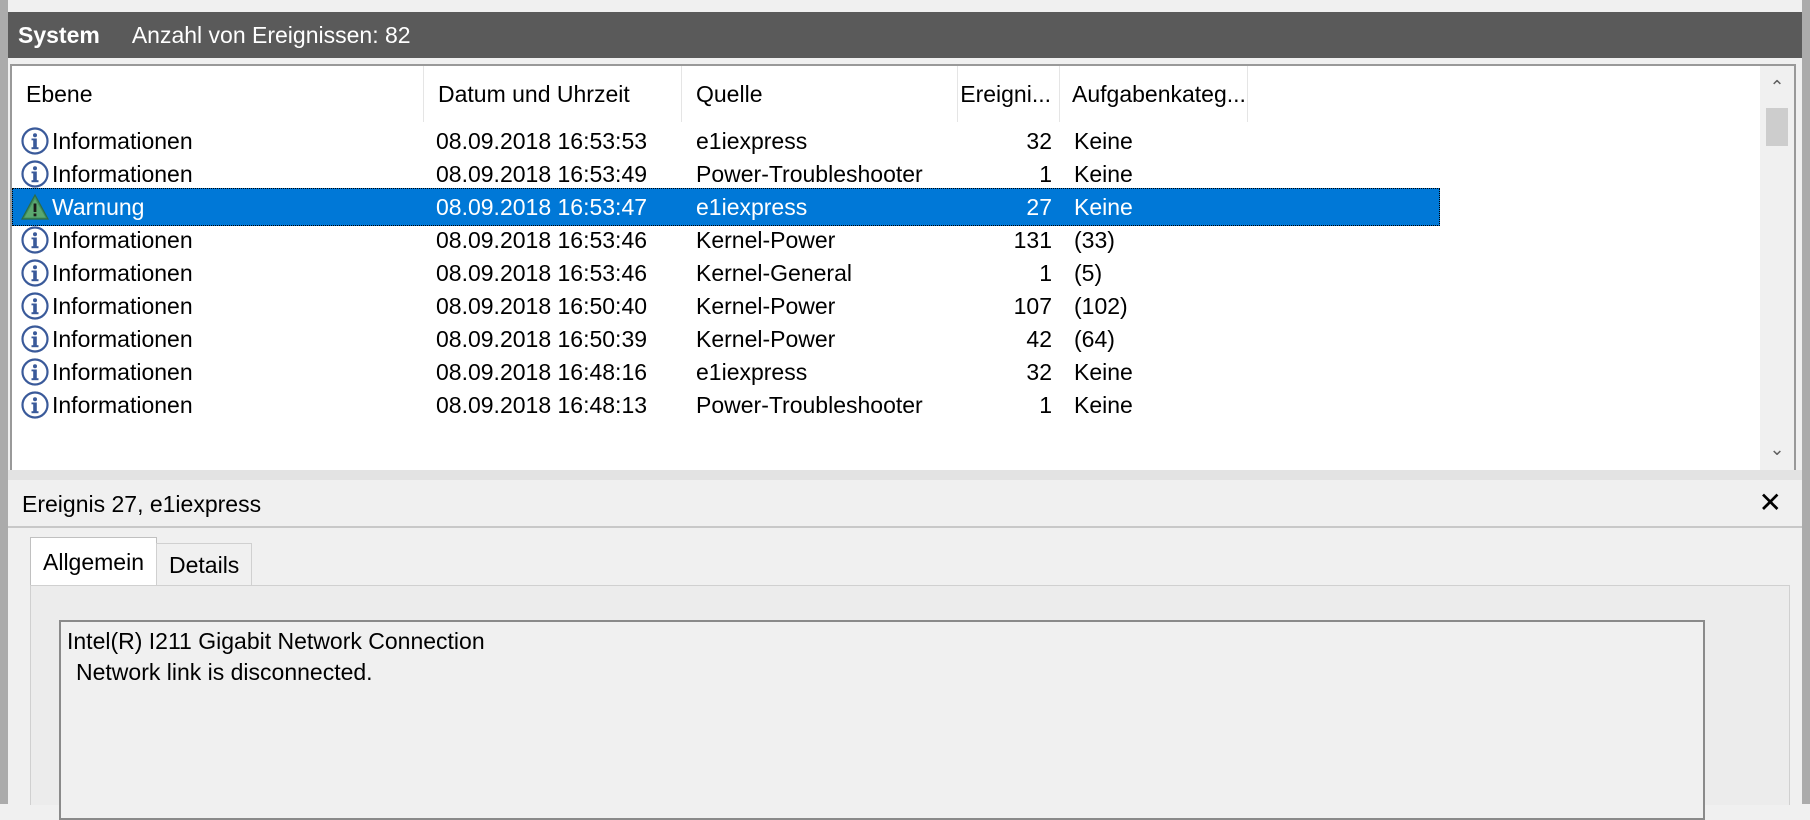 The image size is (1810, 820). What do you see at coordinates (59, 34) in the screenshot?
I see `log-title: System` at bounding box center [59, 34].